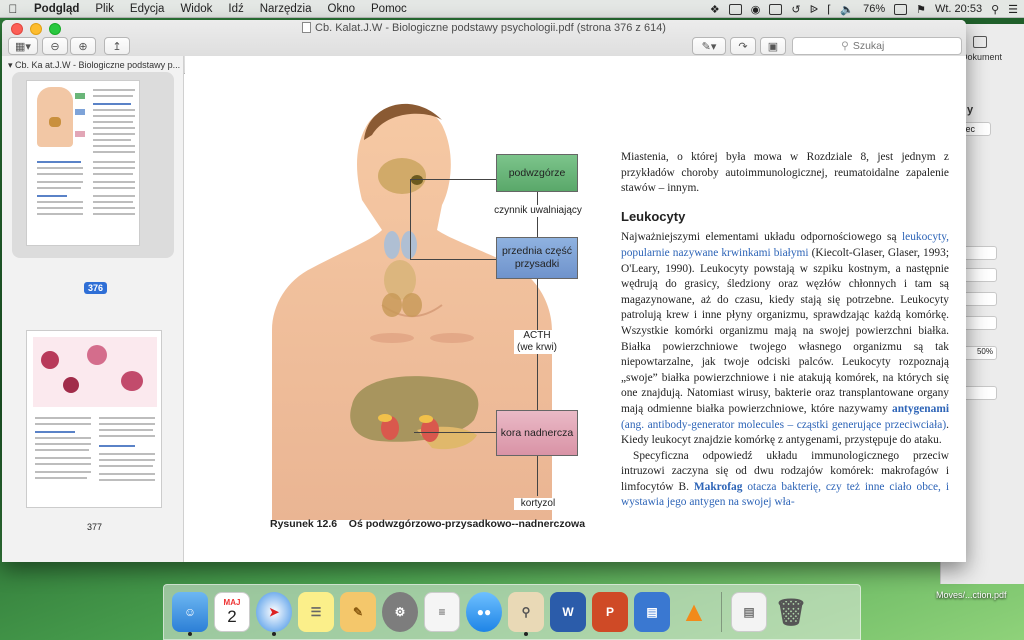 The height and width of the screenshot is (640, 1024). What do you see at coordinates (743, 46) in the screenshot?
I see `rotate-button: ↷` at bounding box center [743, 46].